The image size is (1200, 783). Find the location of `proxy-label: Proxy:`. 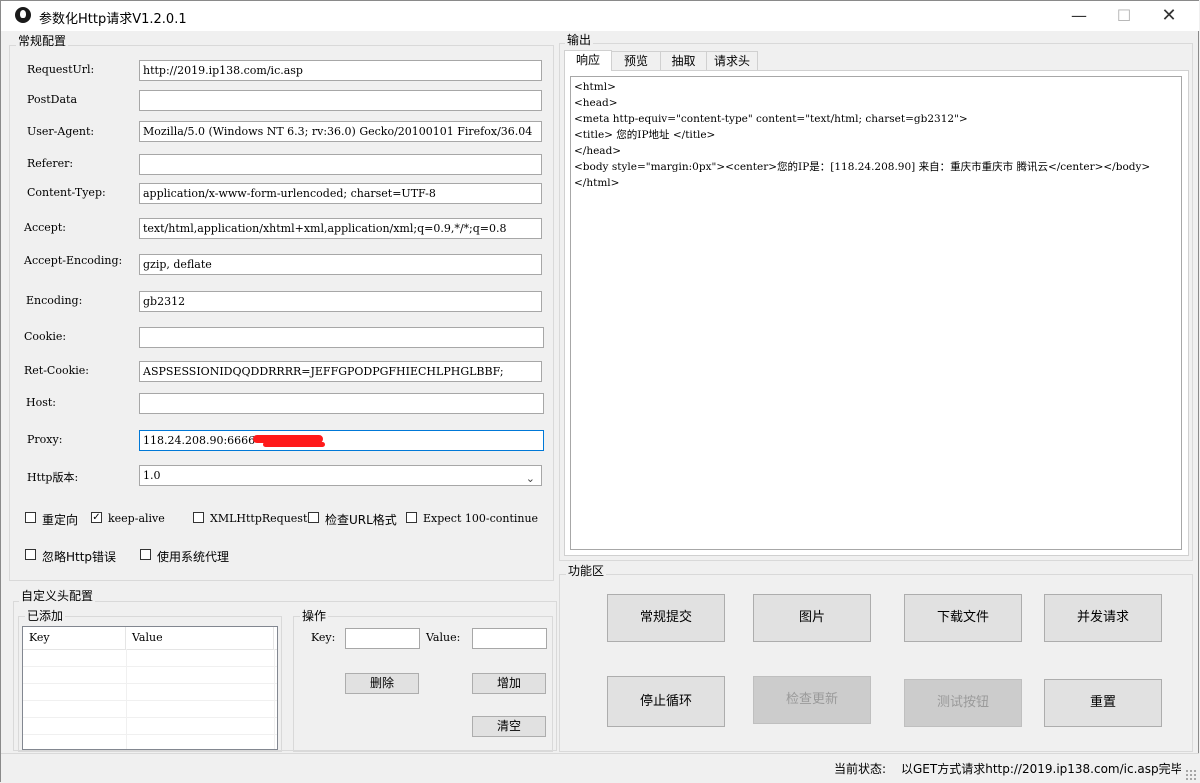

proxy-label: Proxy: is located at coordinates (45, 439).